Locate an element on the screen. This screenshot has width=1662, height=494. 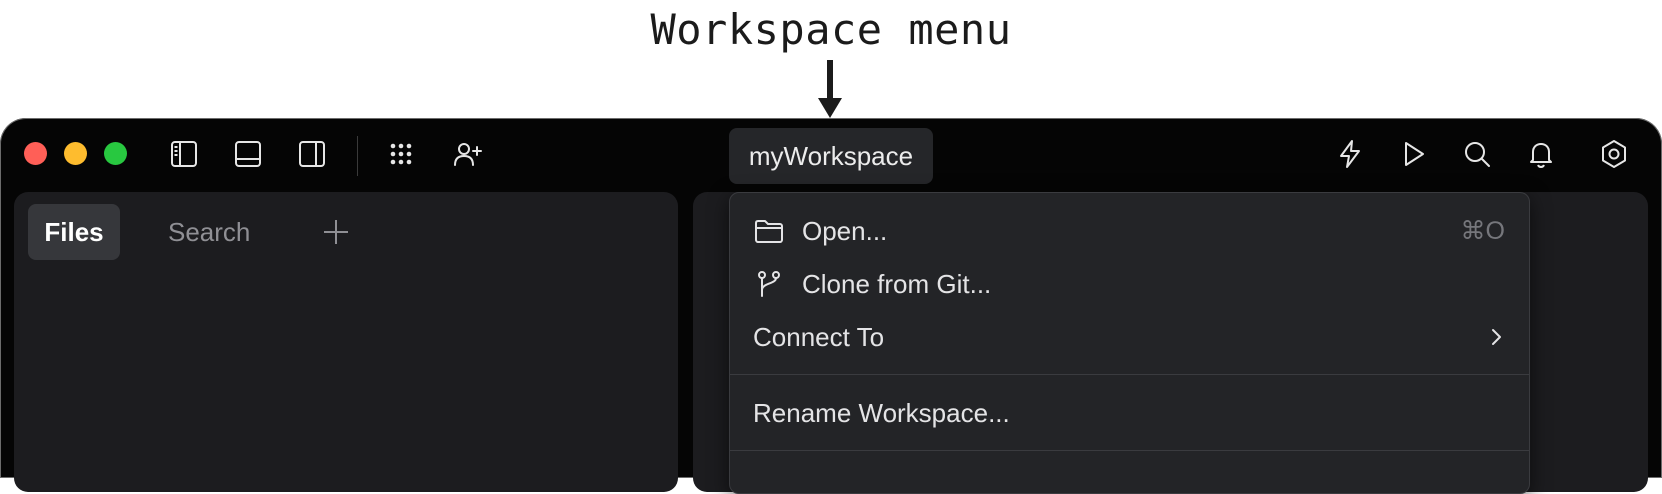
annotation-caption: Workspace menu is located at coordinates (831, 29).